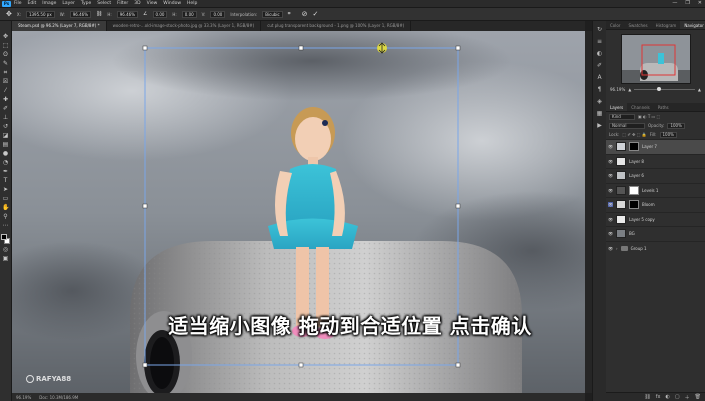  Describe the element at coordinates (137, 3) in the screenshot. I see `menu-3d: 3D` at that location.